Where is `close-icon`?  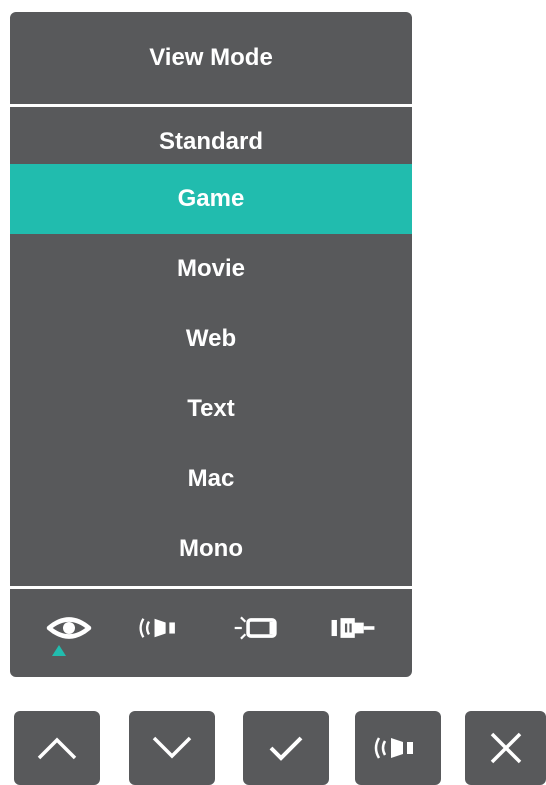 close-icon is located at coordinates (505, 748).